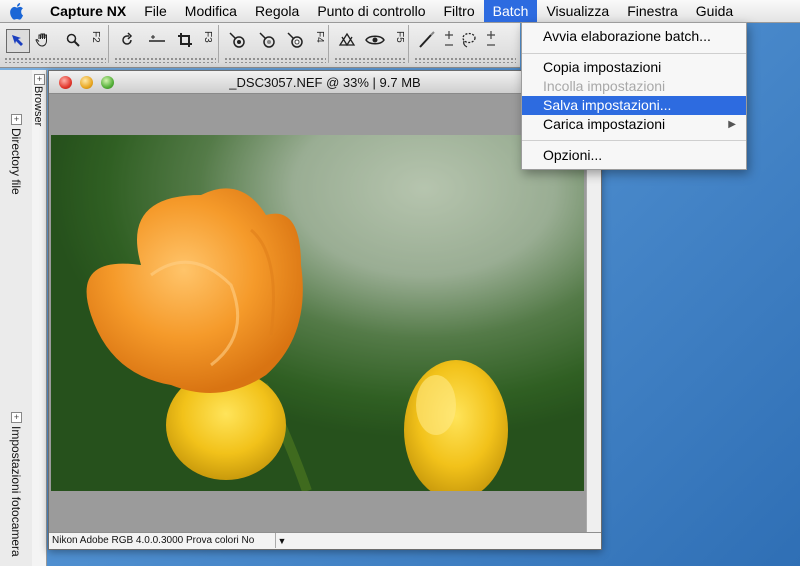 The image size is (800, 566). I want to click on menu-app-name: Capture NX, so click(85, 11).